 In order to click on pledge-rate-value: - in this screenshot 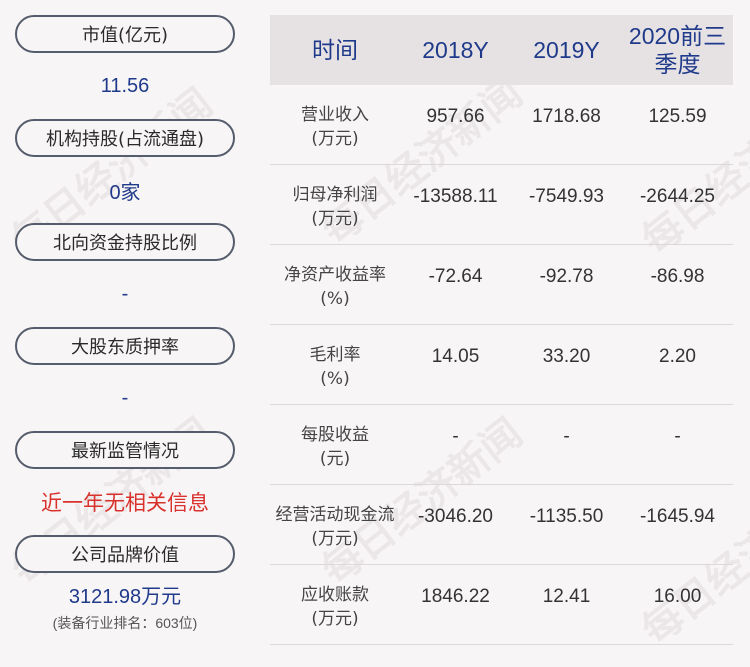, I will do `click(125, 397)`.